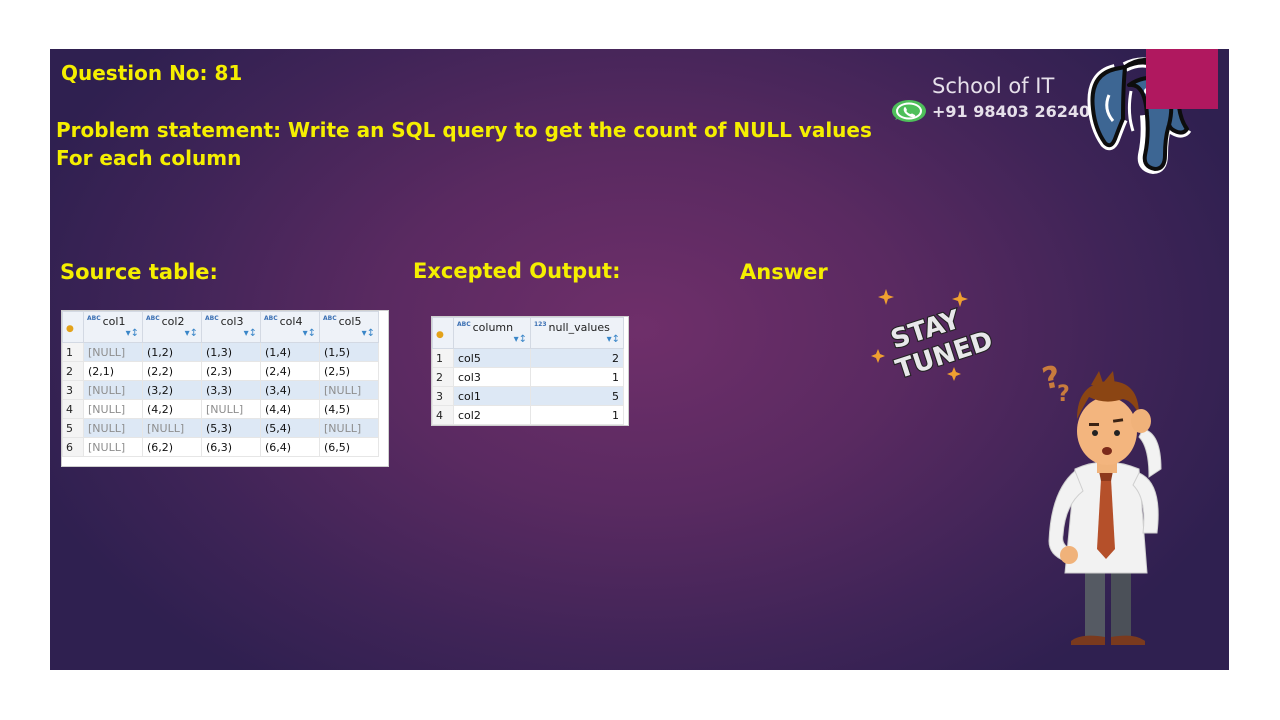 Image resolution: width=1280 pixels, height=720 pixels. Describe the element at coordinates (1011, 111) in the screenshot. I see `phone-number: +91 98403 26240` at that location.